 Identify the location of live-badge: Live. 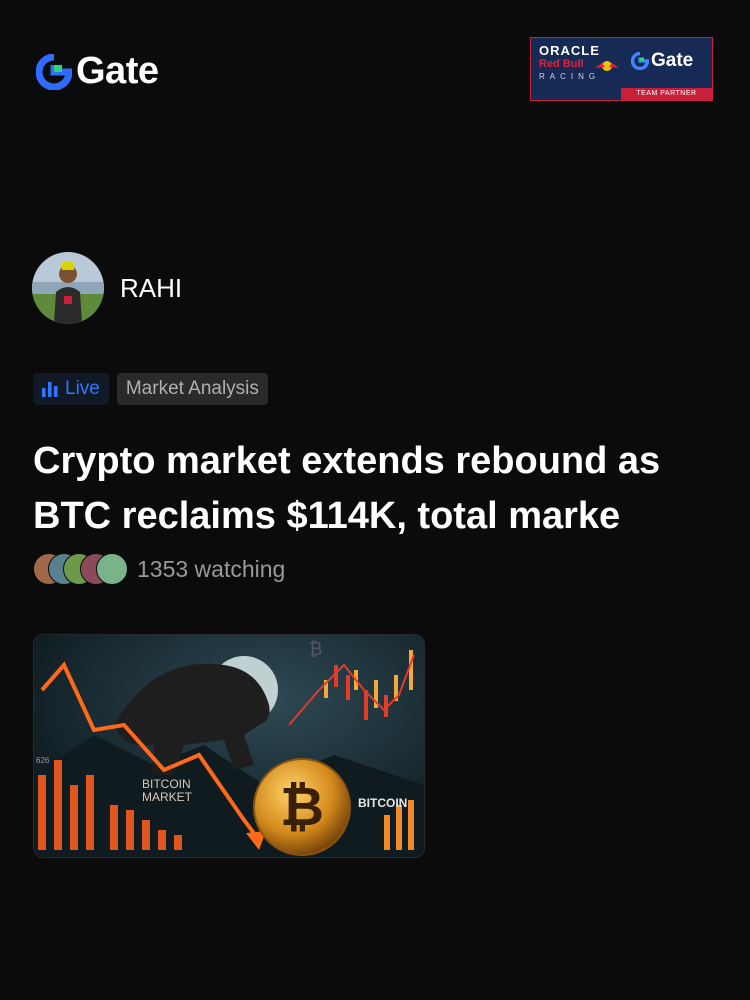
(71, 389).